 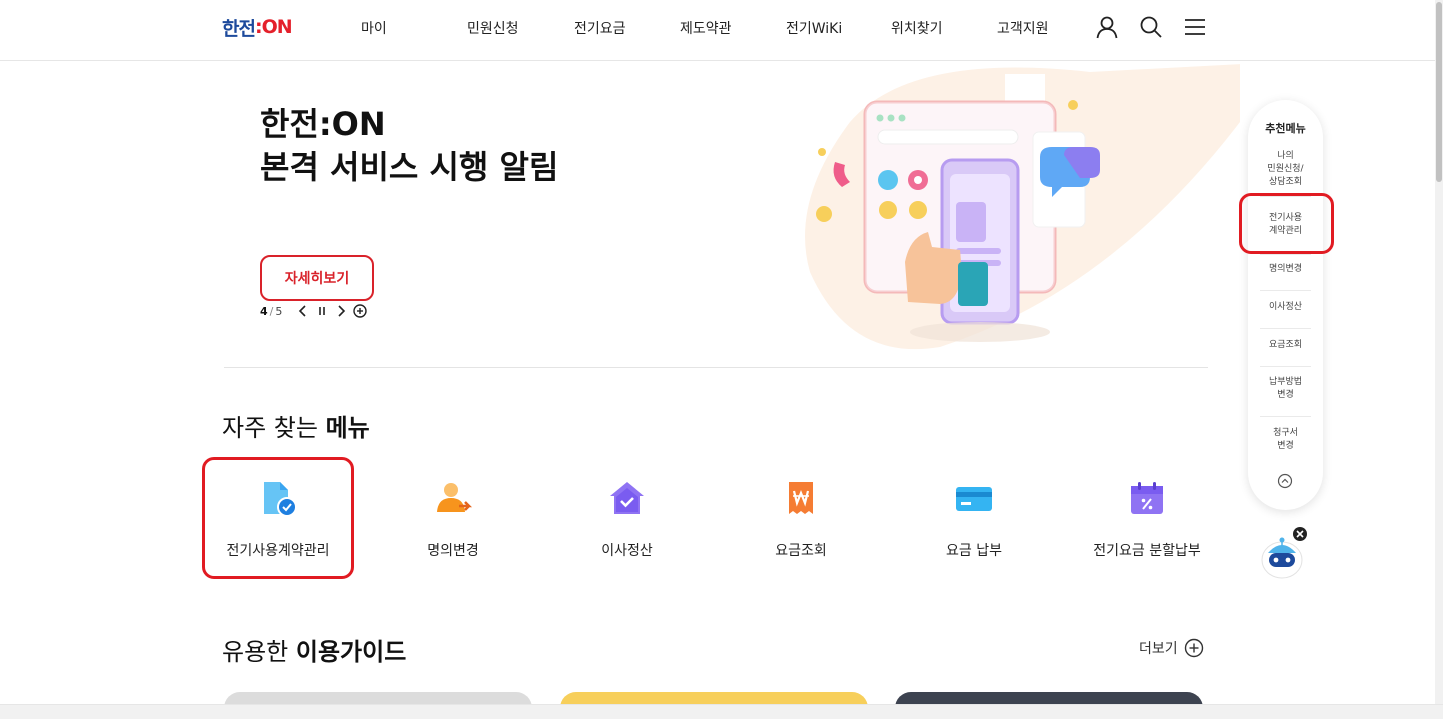 What do you see at coordinates (1147, 498) in the screenshot?
I see `calendar-percent-icon` at bounding box center [1147, 498].